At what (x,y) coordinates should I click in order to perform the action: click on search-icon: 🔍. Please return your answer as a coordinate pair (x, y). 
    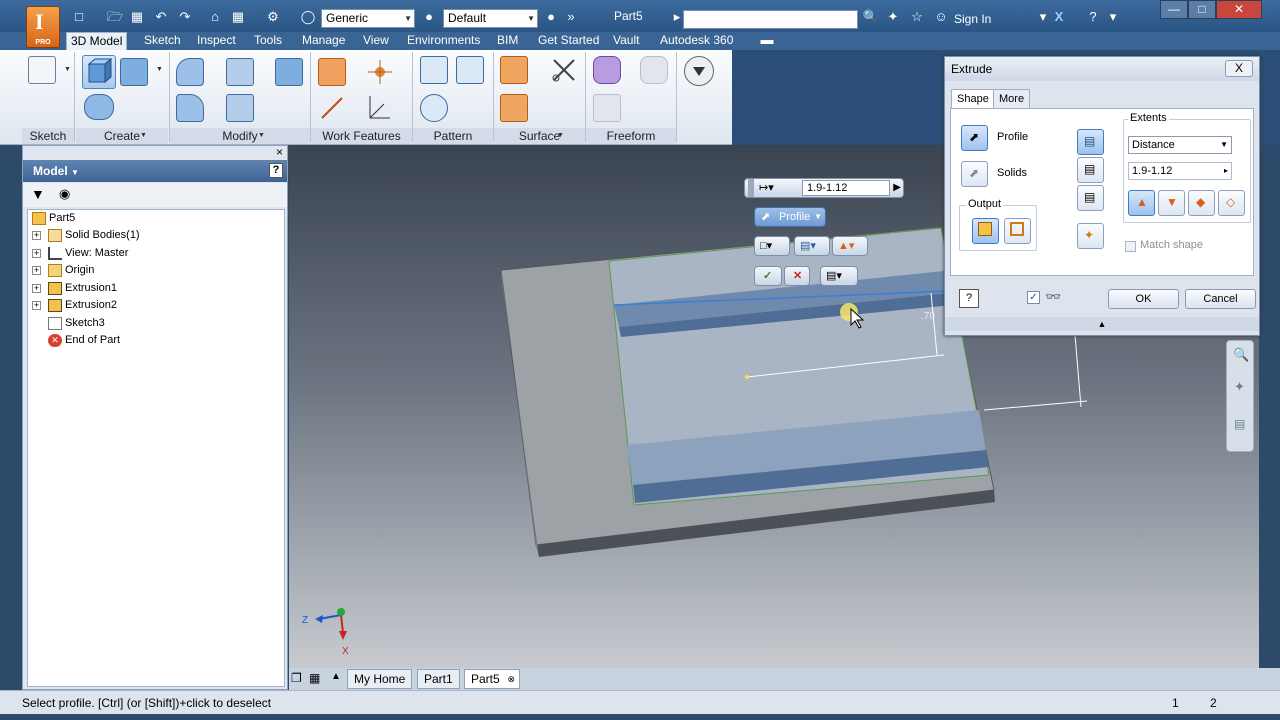
    Looking at the image, I should click on (871, 17).